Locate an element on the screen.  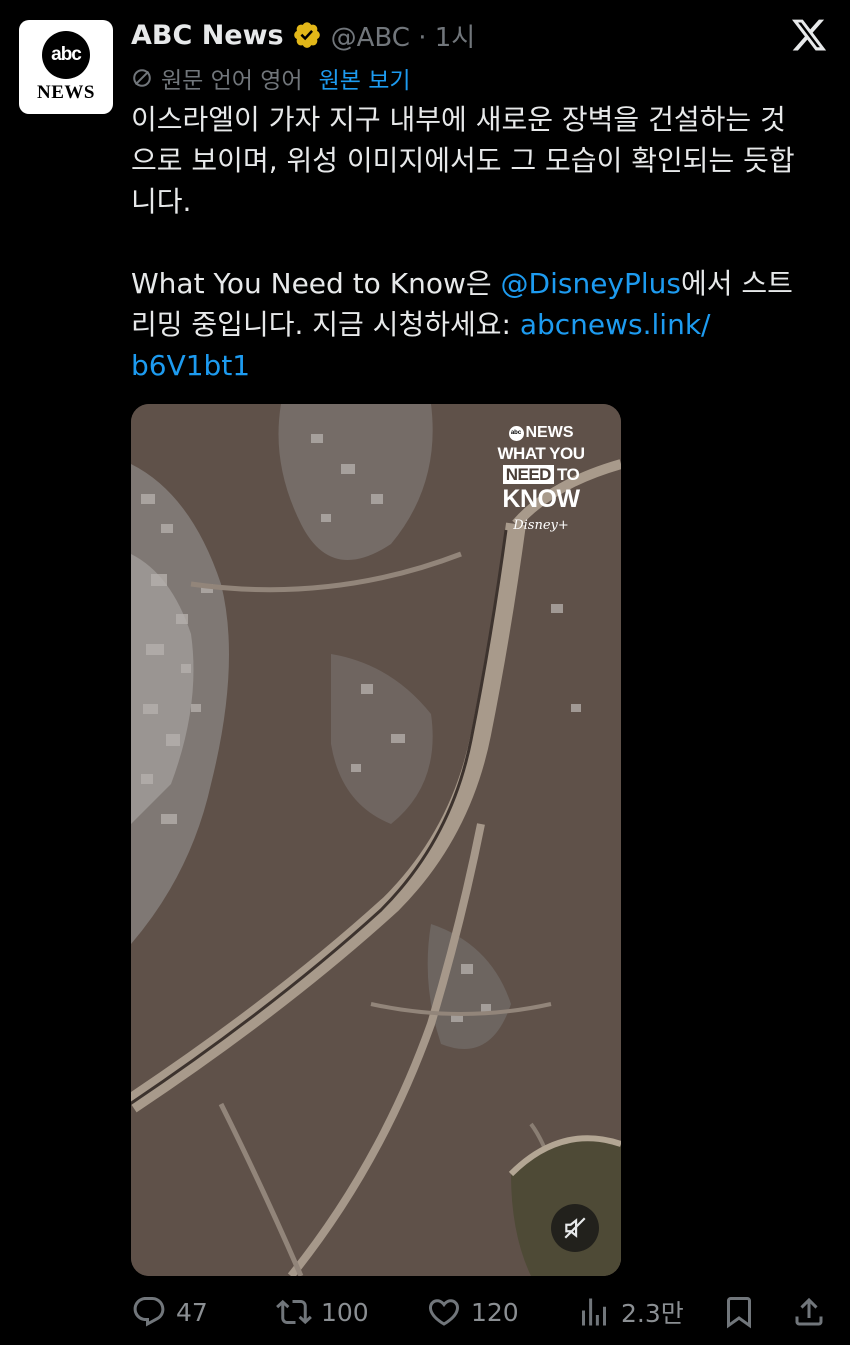
bookmark-icon is located at coordinates (739, 1313).